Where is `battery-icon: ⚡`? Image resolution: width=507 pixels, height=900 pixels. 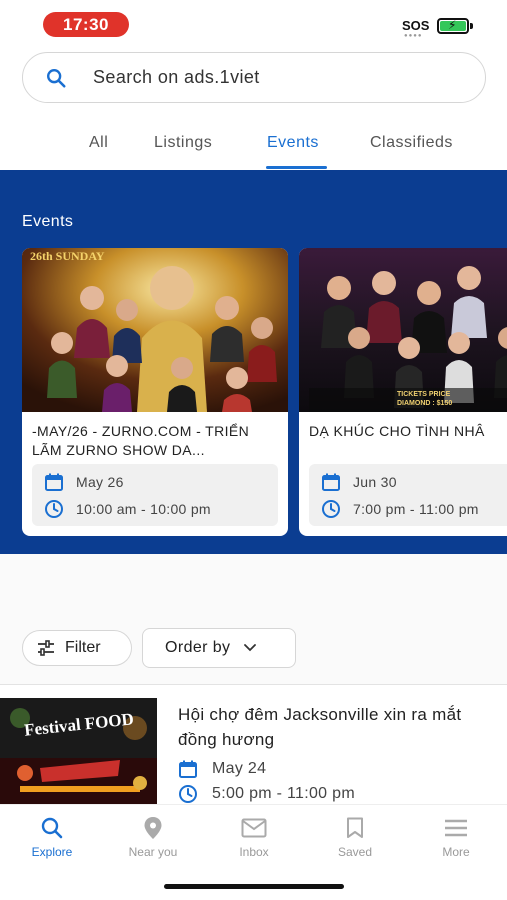 battery-icon: ⚡ is located at coordinates (453, 26).